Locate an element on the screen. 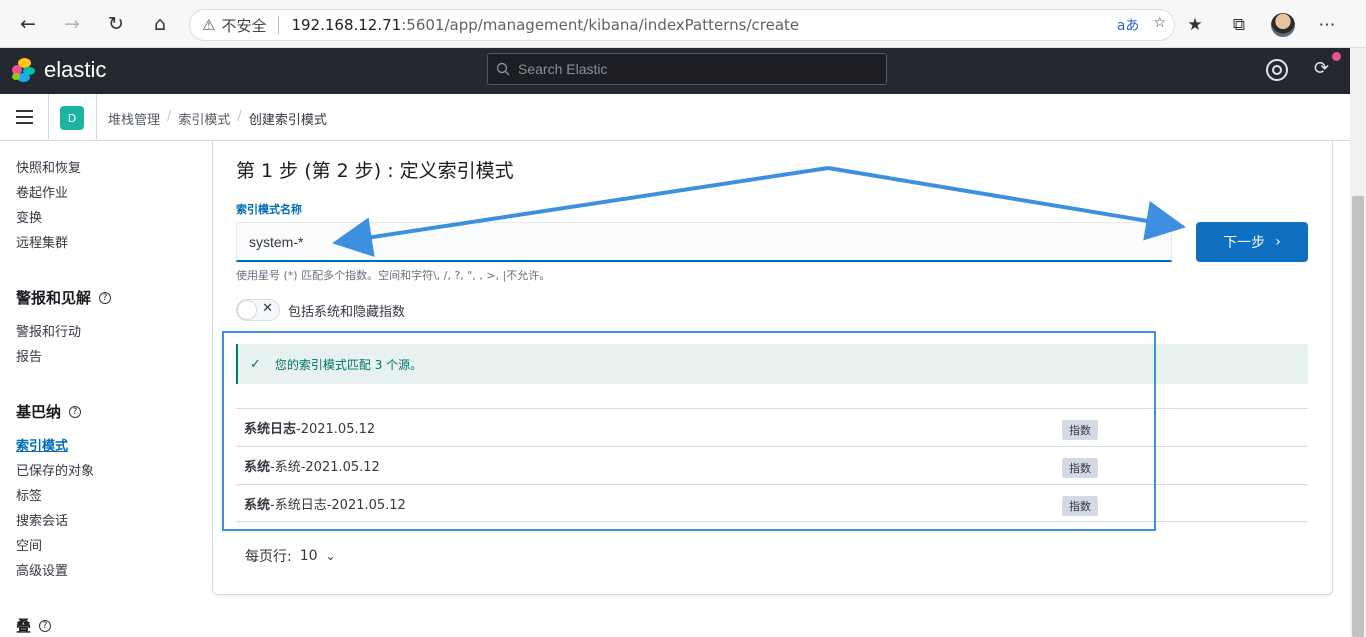  address-separator is located at coordinates (279, 25).